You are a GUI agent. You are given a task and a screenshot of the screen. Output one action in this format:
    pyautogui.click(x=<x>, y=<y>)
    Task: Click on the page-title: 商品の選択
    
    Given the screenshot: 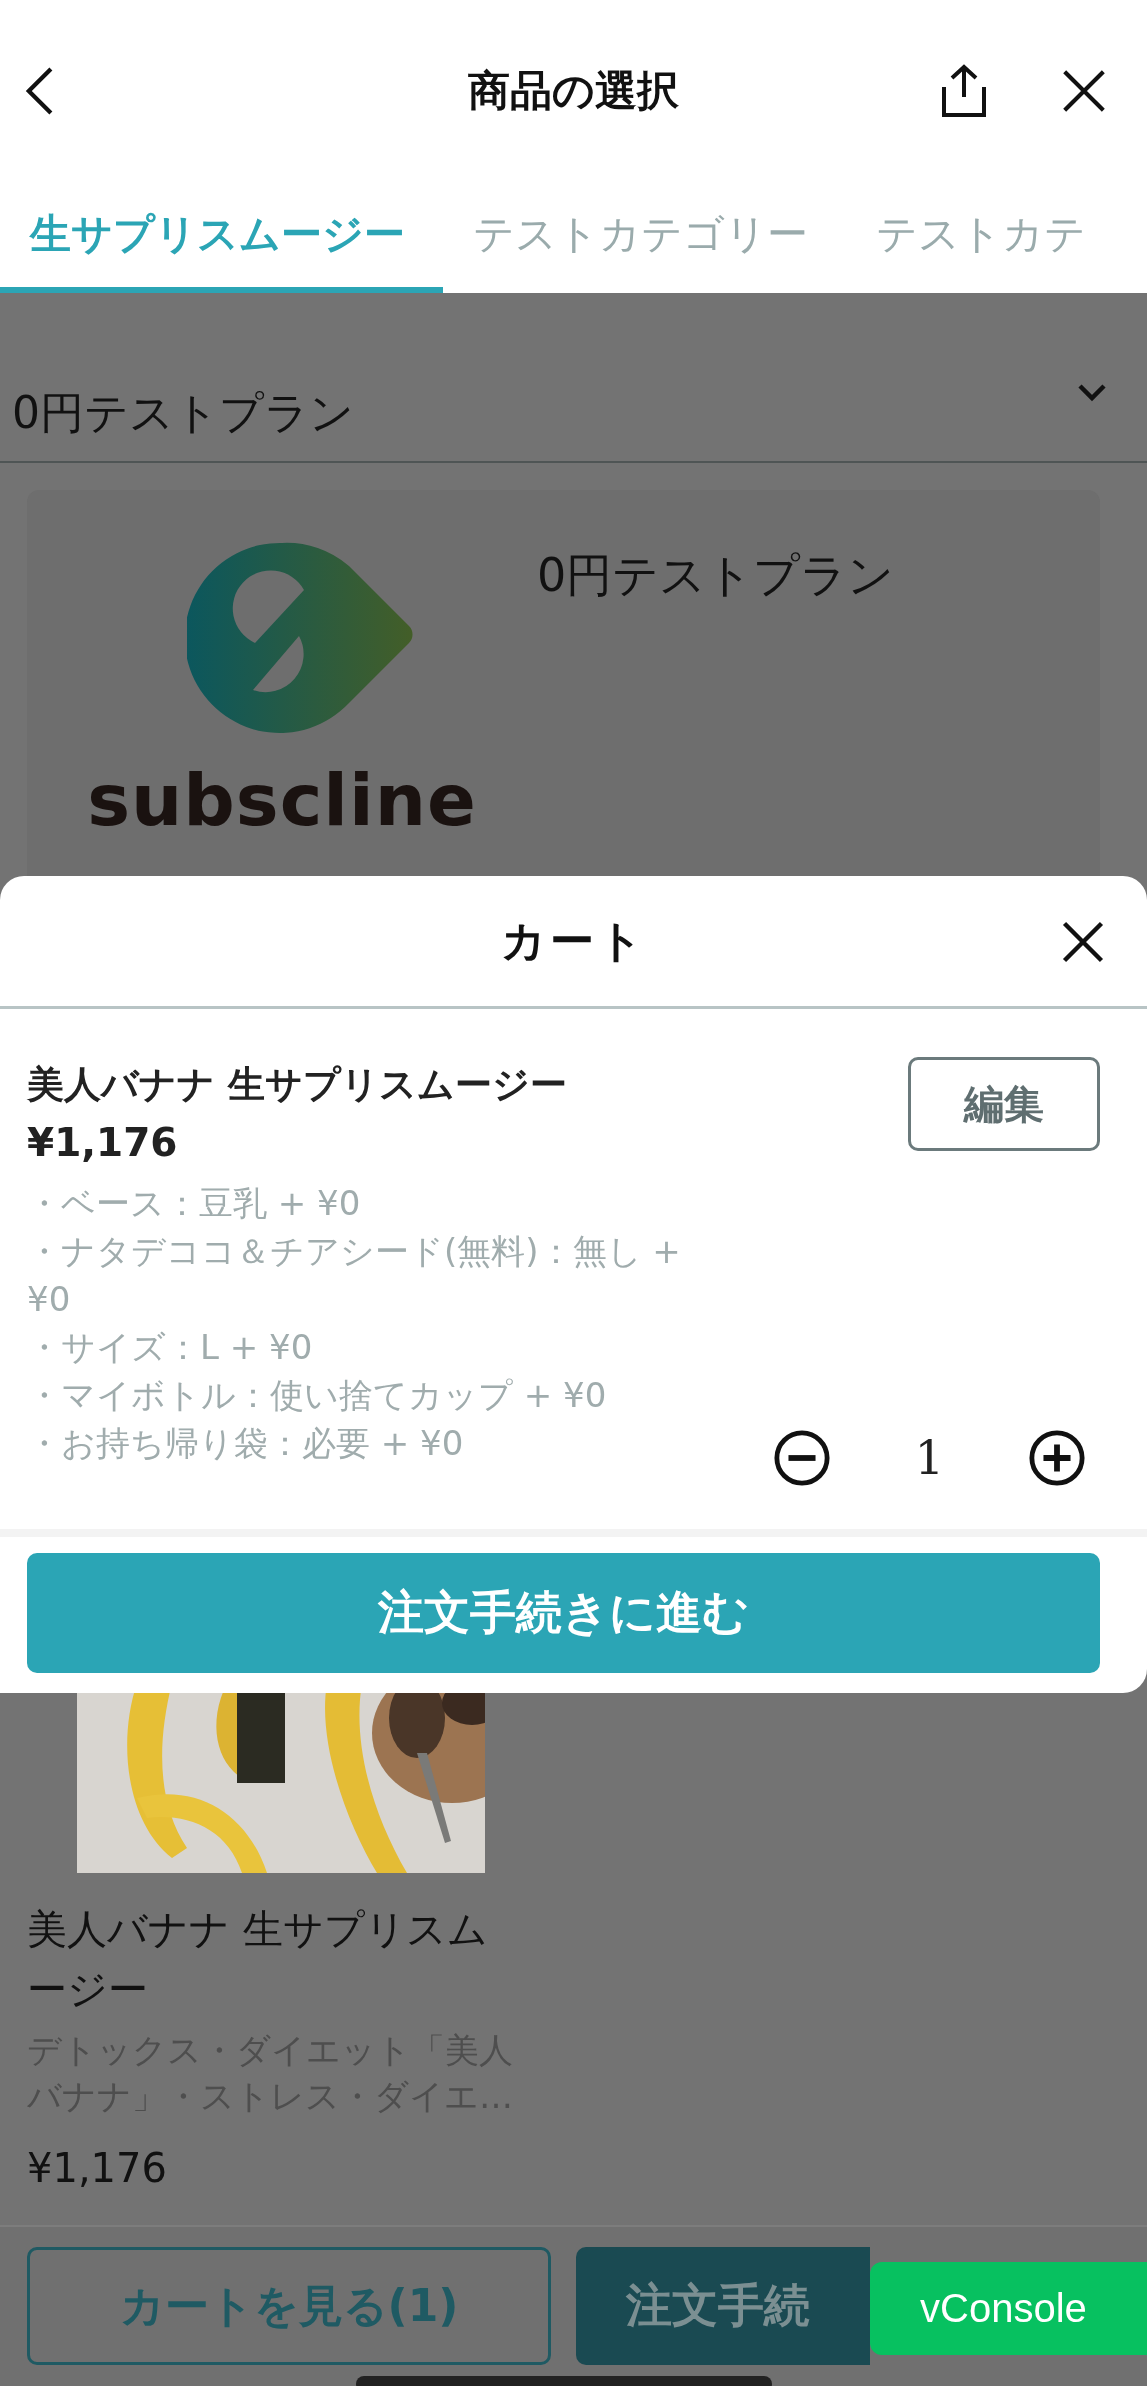 What is the action you would take?
    pyautogui.click(x=573, y=91)
    